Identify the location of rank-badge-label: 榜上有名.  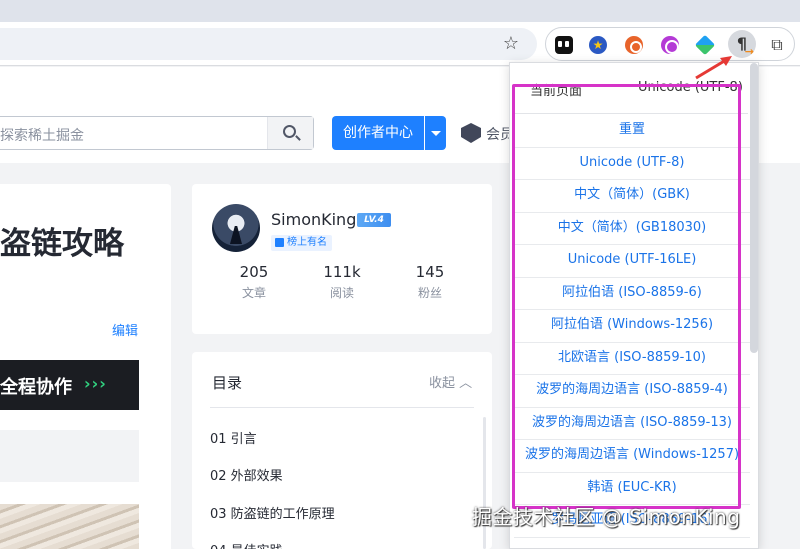
(307, 242).